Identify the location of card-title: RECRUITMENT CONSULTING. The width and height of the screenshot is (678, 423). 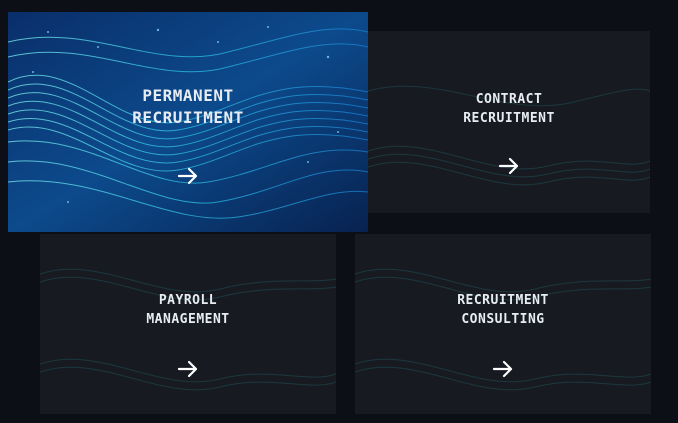
(503, 310).